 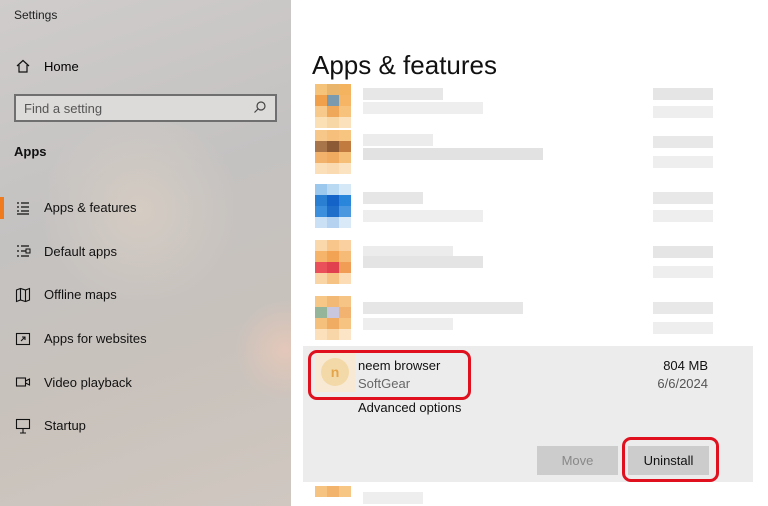 I want to click on default-apps-icon, so click(x=23, y=251).